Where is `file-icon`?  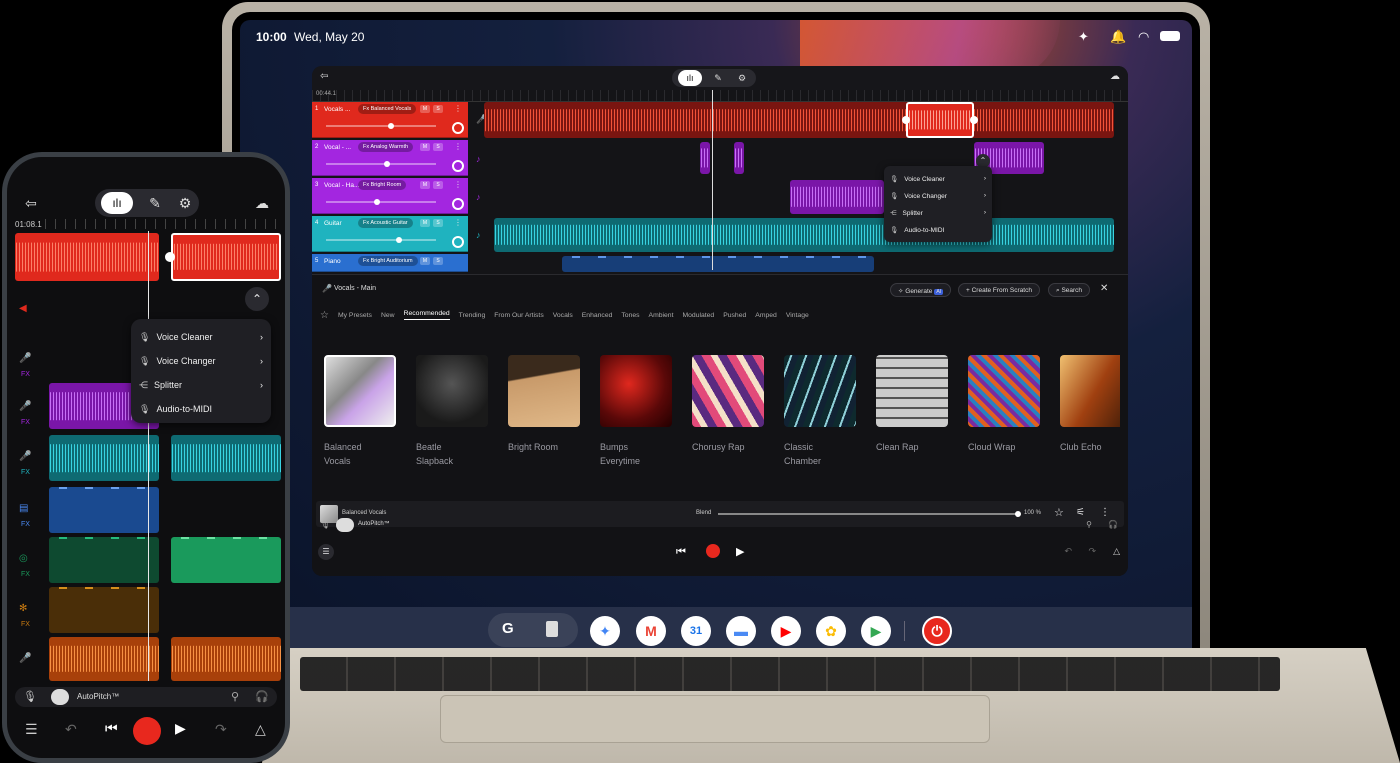 file-icon is located at coordinates (552, 629).